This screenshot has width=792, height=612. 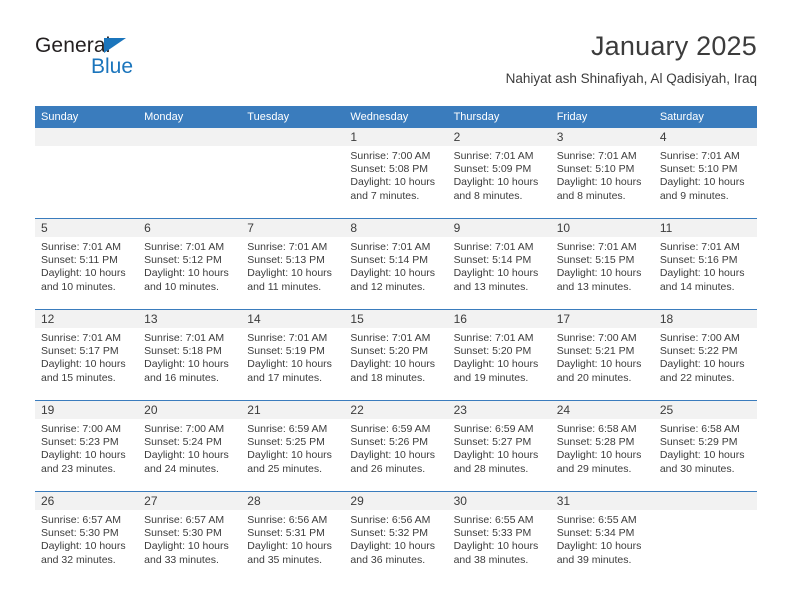 What do you see at coordinates (699, 429) in the screenshot?
I see `sunrise-text: Sunrise: 6:58 AM` at bounding box center [699, 429].